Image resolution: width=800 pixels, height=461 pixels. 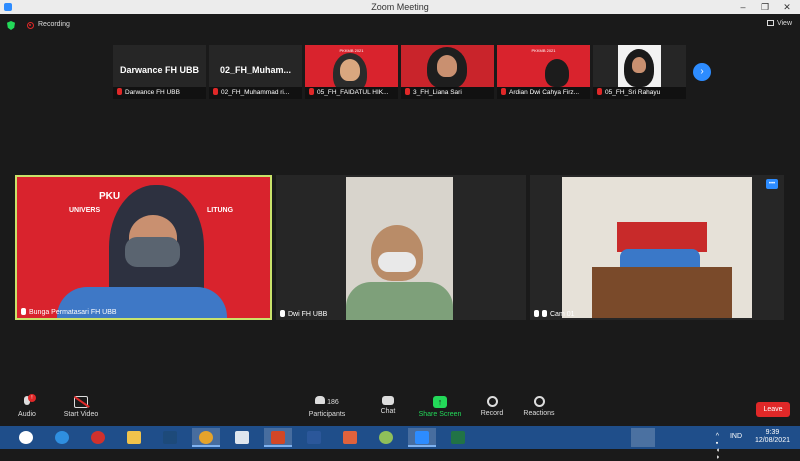 What do you see at coordinates (736, 436) in the screenshot?
I see `language-indicator: IND` at bounding box center [736, 436].